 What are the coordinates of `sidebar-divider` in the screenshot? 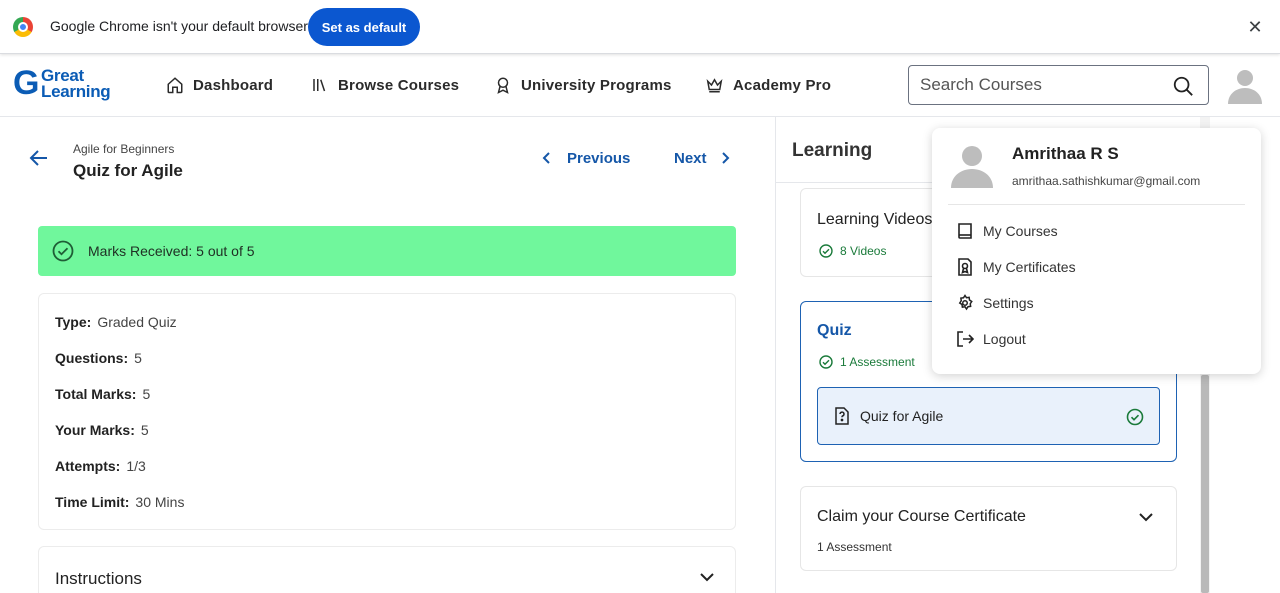 It's located at (775, 355).